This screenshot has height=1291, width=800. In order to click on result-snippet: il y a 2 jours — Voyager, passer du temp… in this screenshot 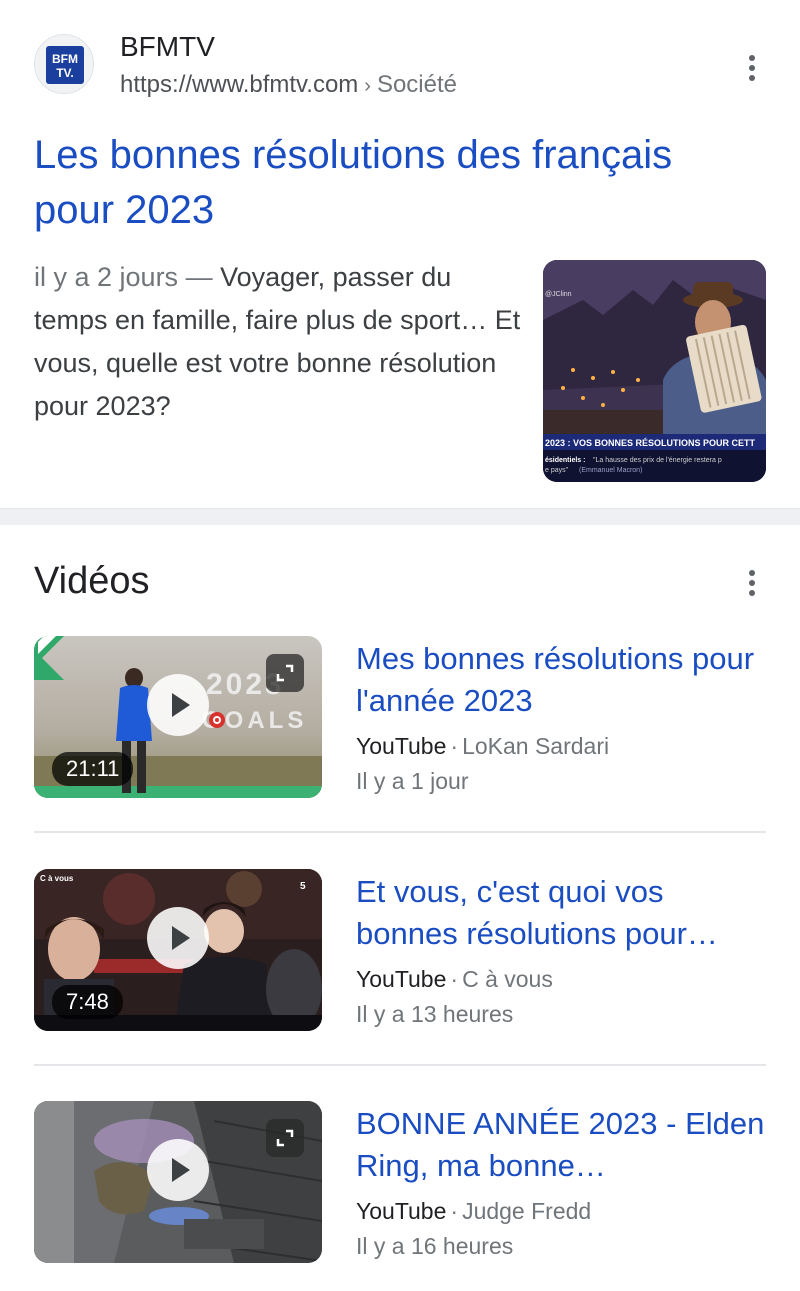, I will do `click(279, 342)`.